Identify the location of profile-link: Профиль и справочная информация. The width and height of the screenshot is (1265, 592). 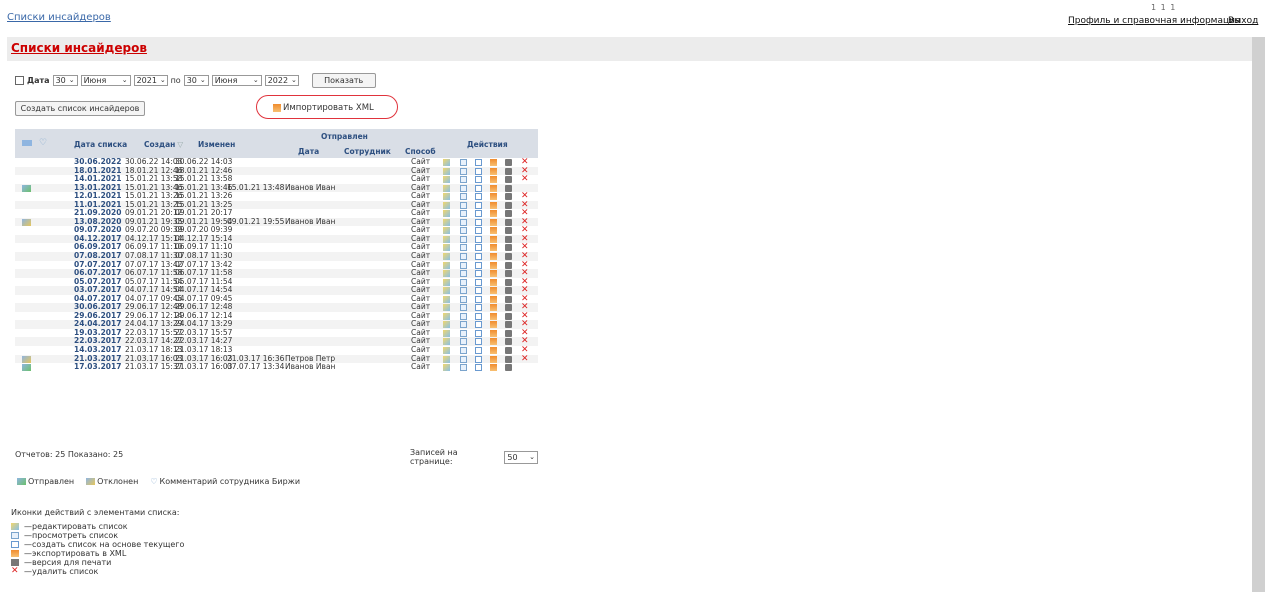
(1154, 21).